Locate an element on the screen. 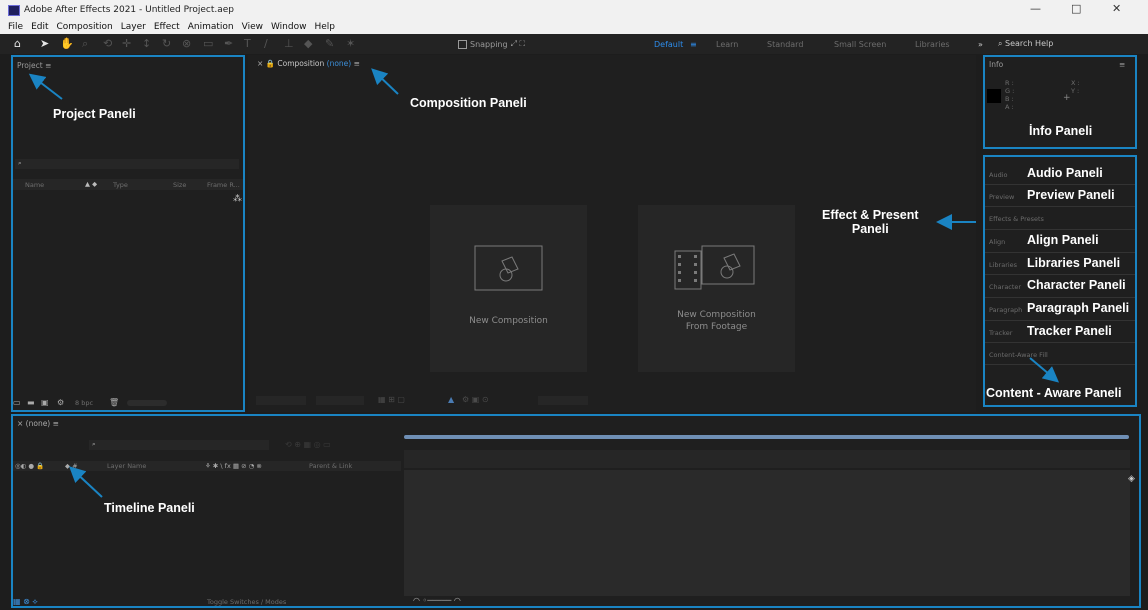  workspace-libraries: Libraries is located at coordinates (932, 44).